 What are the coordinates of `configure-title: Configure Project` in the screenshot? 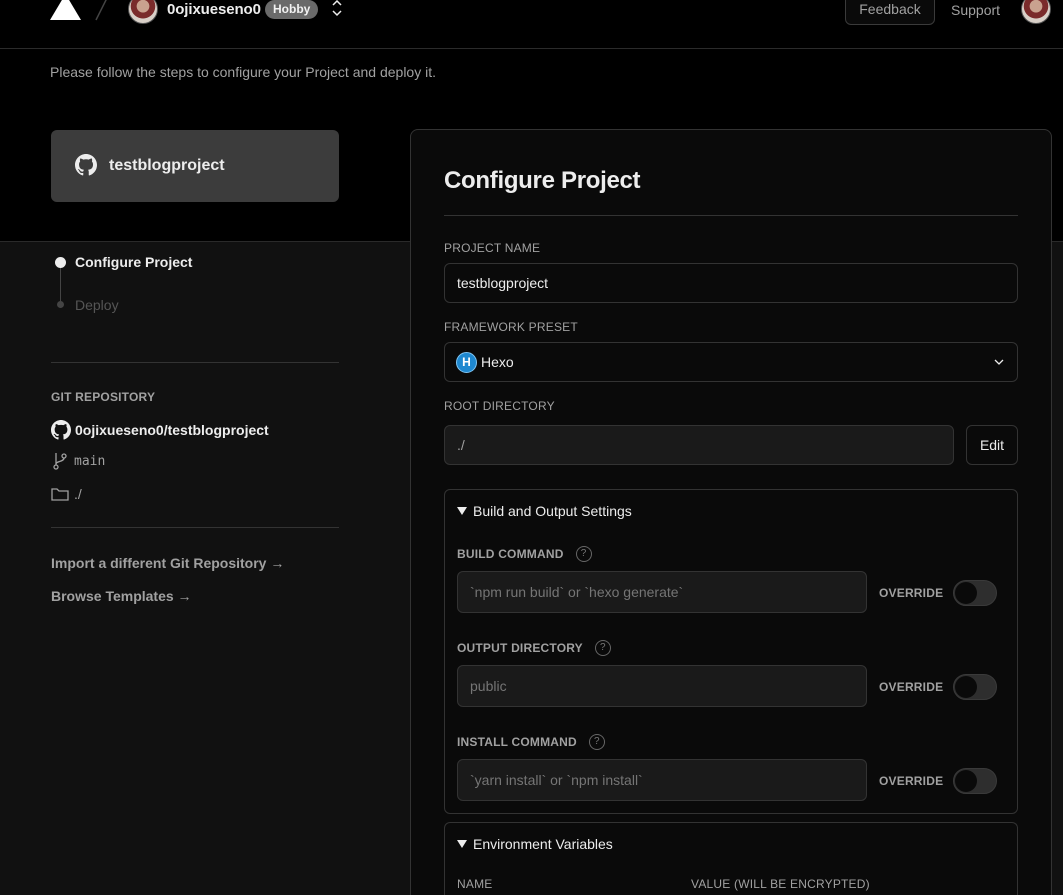 It's located at (542, 180).